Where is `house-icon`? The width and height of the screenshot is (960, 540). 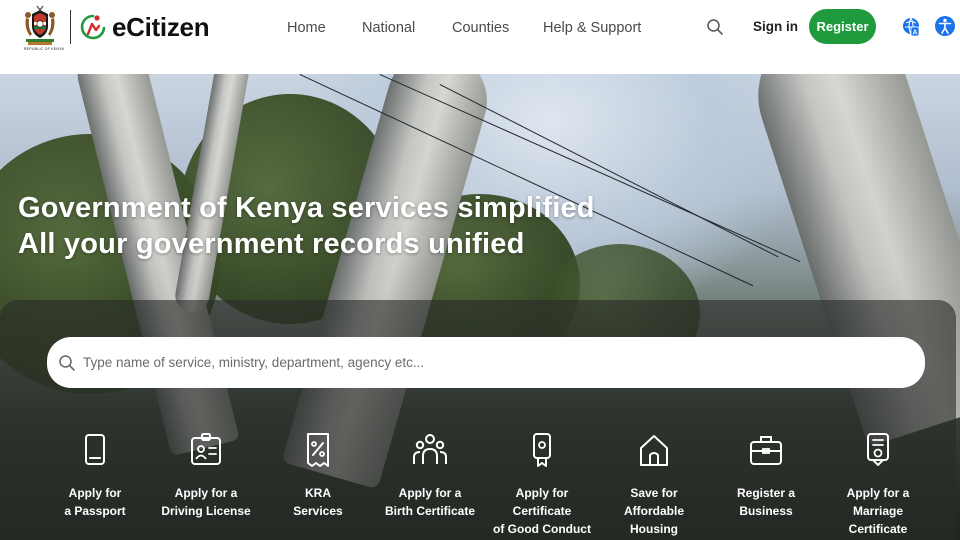 house-icon is located at coordinates (654, 450).